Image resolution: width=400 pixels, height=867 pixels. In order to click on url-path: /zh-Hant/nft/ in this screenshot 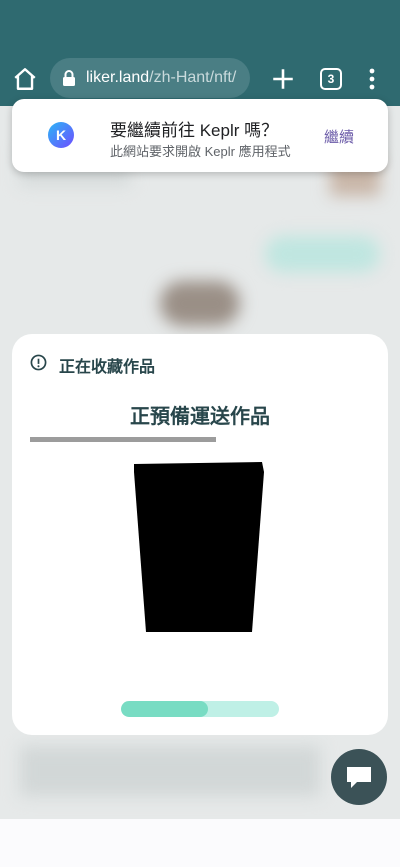, I will do `click(193, 77)`.